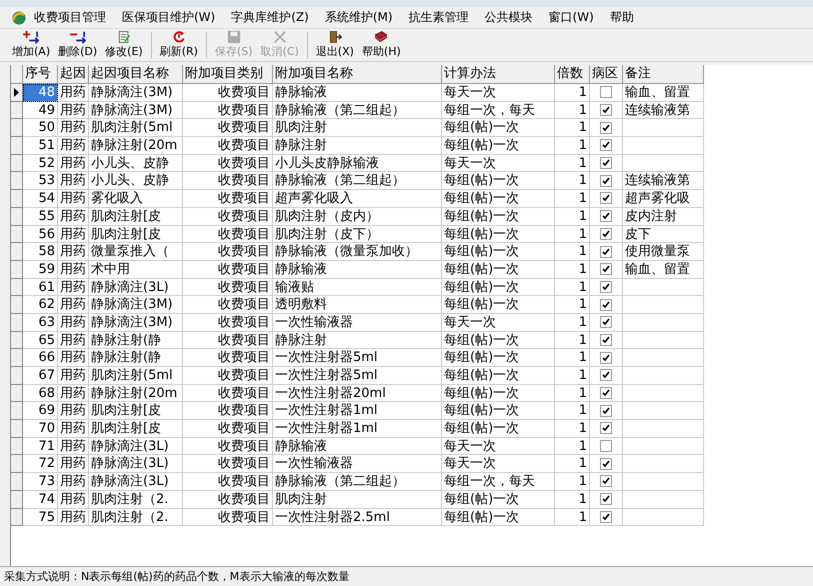 The image size is (813, 586). What do you see at coordinates (663, 181) in the screenshot?
I see `table-cell: 连续输液第` at bounding box center [663, 181].